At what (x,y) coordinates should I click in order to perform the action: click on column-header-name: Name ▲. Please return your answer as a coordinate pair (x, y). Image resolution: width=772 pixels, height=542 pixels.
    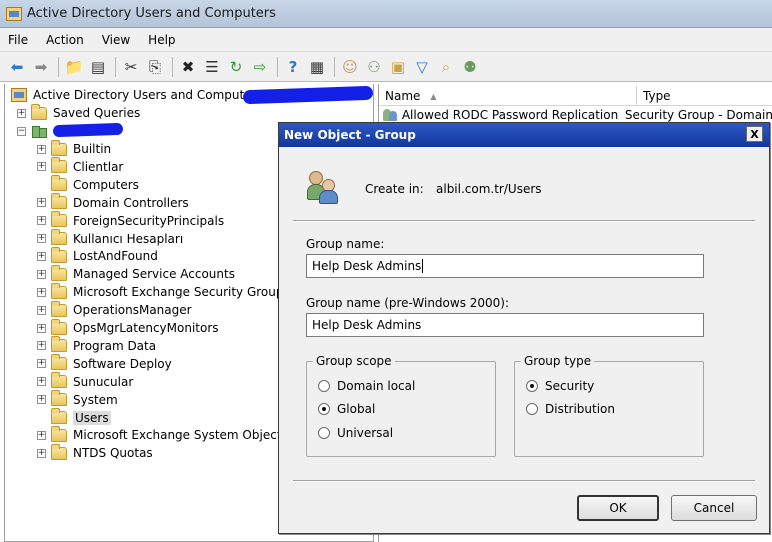
    Looking at the image, I should click on (508, 96).